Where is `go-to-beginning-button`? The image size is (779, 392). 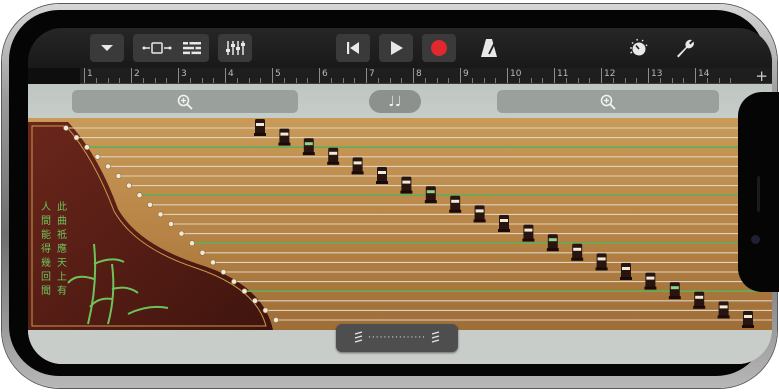
go-to-beginning-button is located at coordinates (353, 48).